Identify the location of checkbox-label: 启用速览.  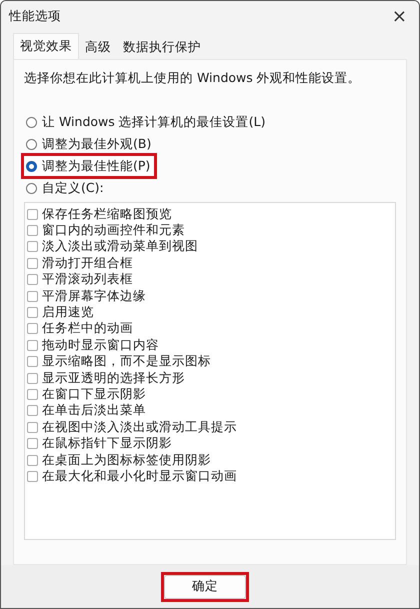
(68, 313).